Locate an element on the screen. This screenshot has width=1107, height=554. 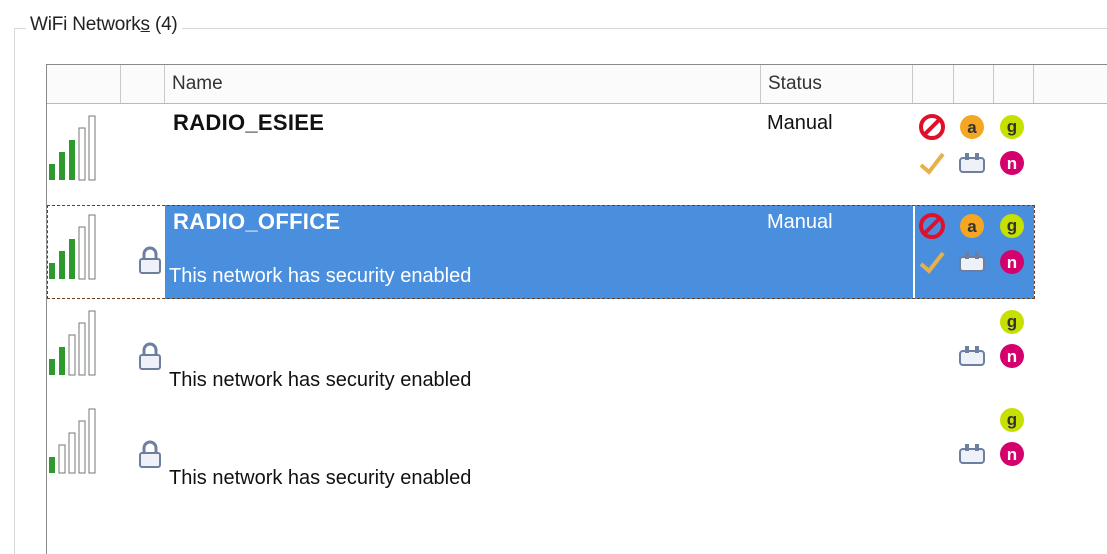
column-header-signal is located at coordinates (143, 84).